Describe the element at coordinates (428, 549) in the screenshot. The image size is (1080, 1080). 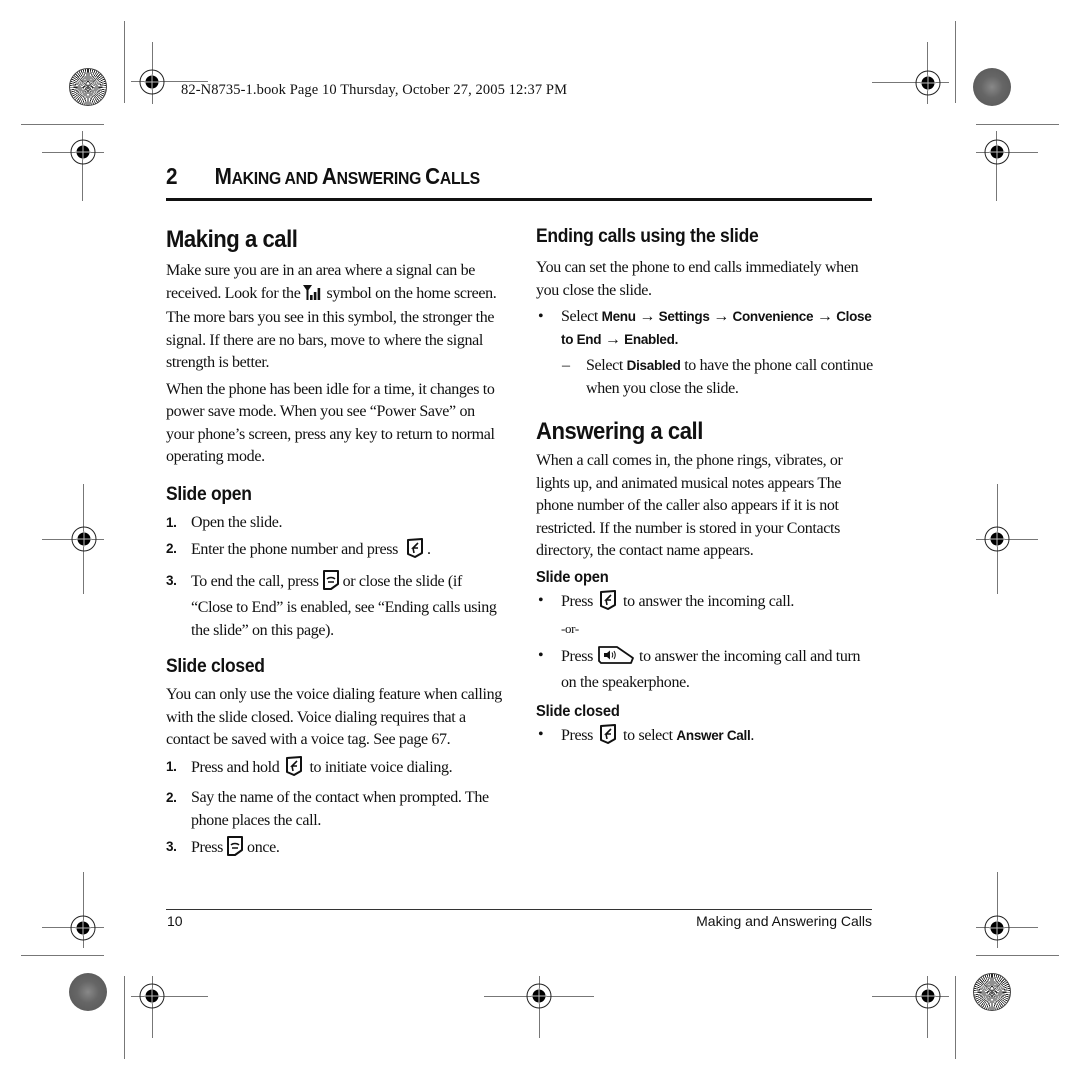
I see `step-text: .` at that location.